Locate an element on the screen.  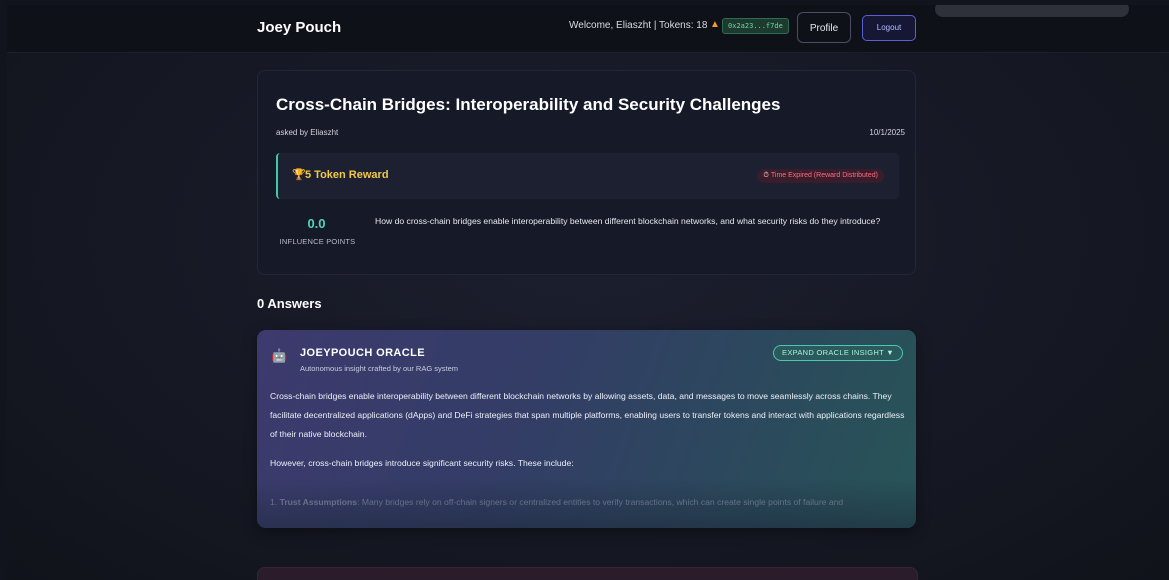
logout-button: Logout is located at coordinates (889, 28).